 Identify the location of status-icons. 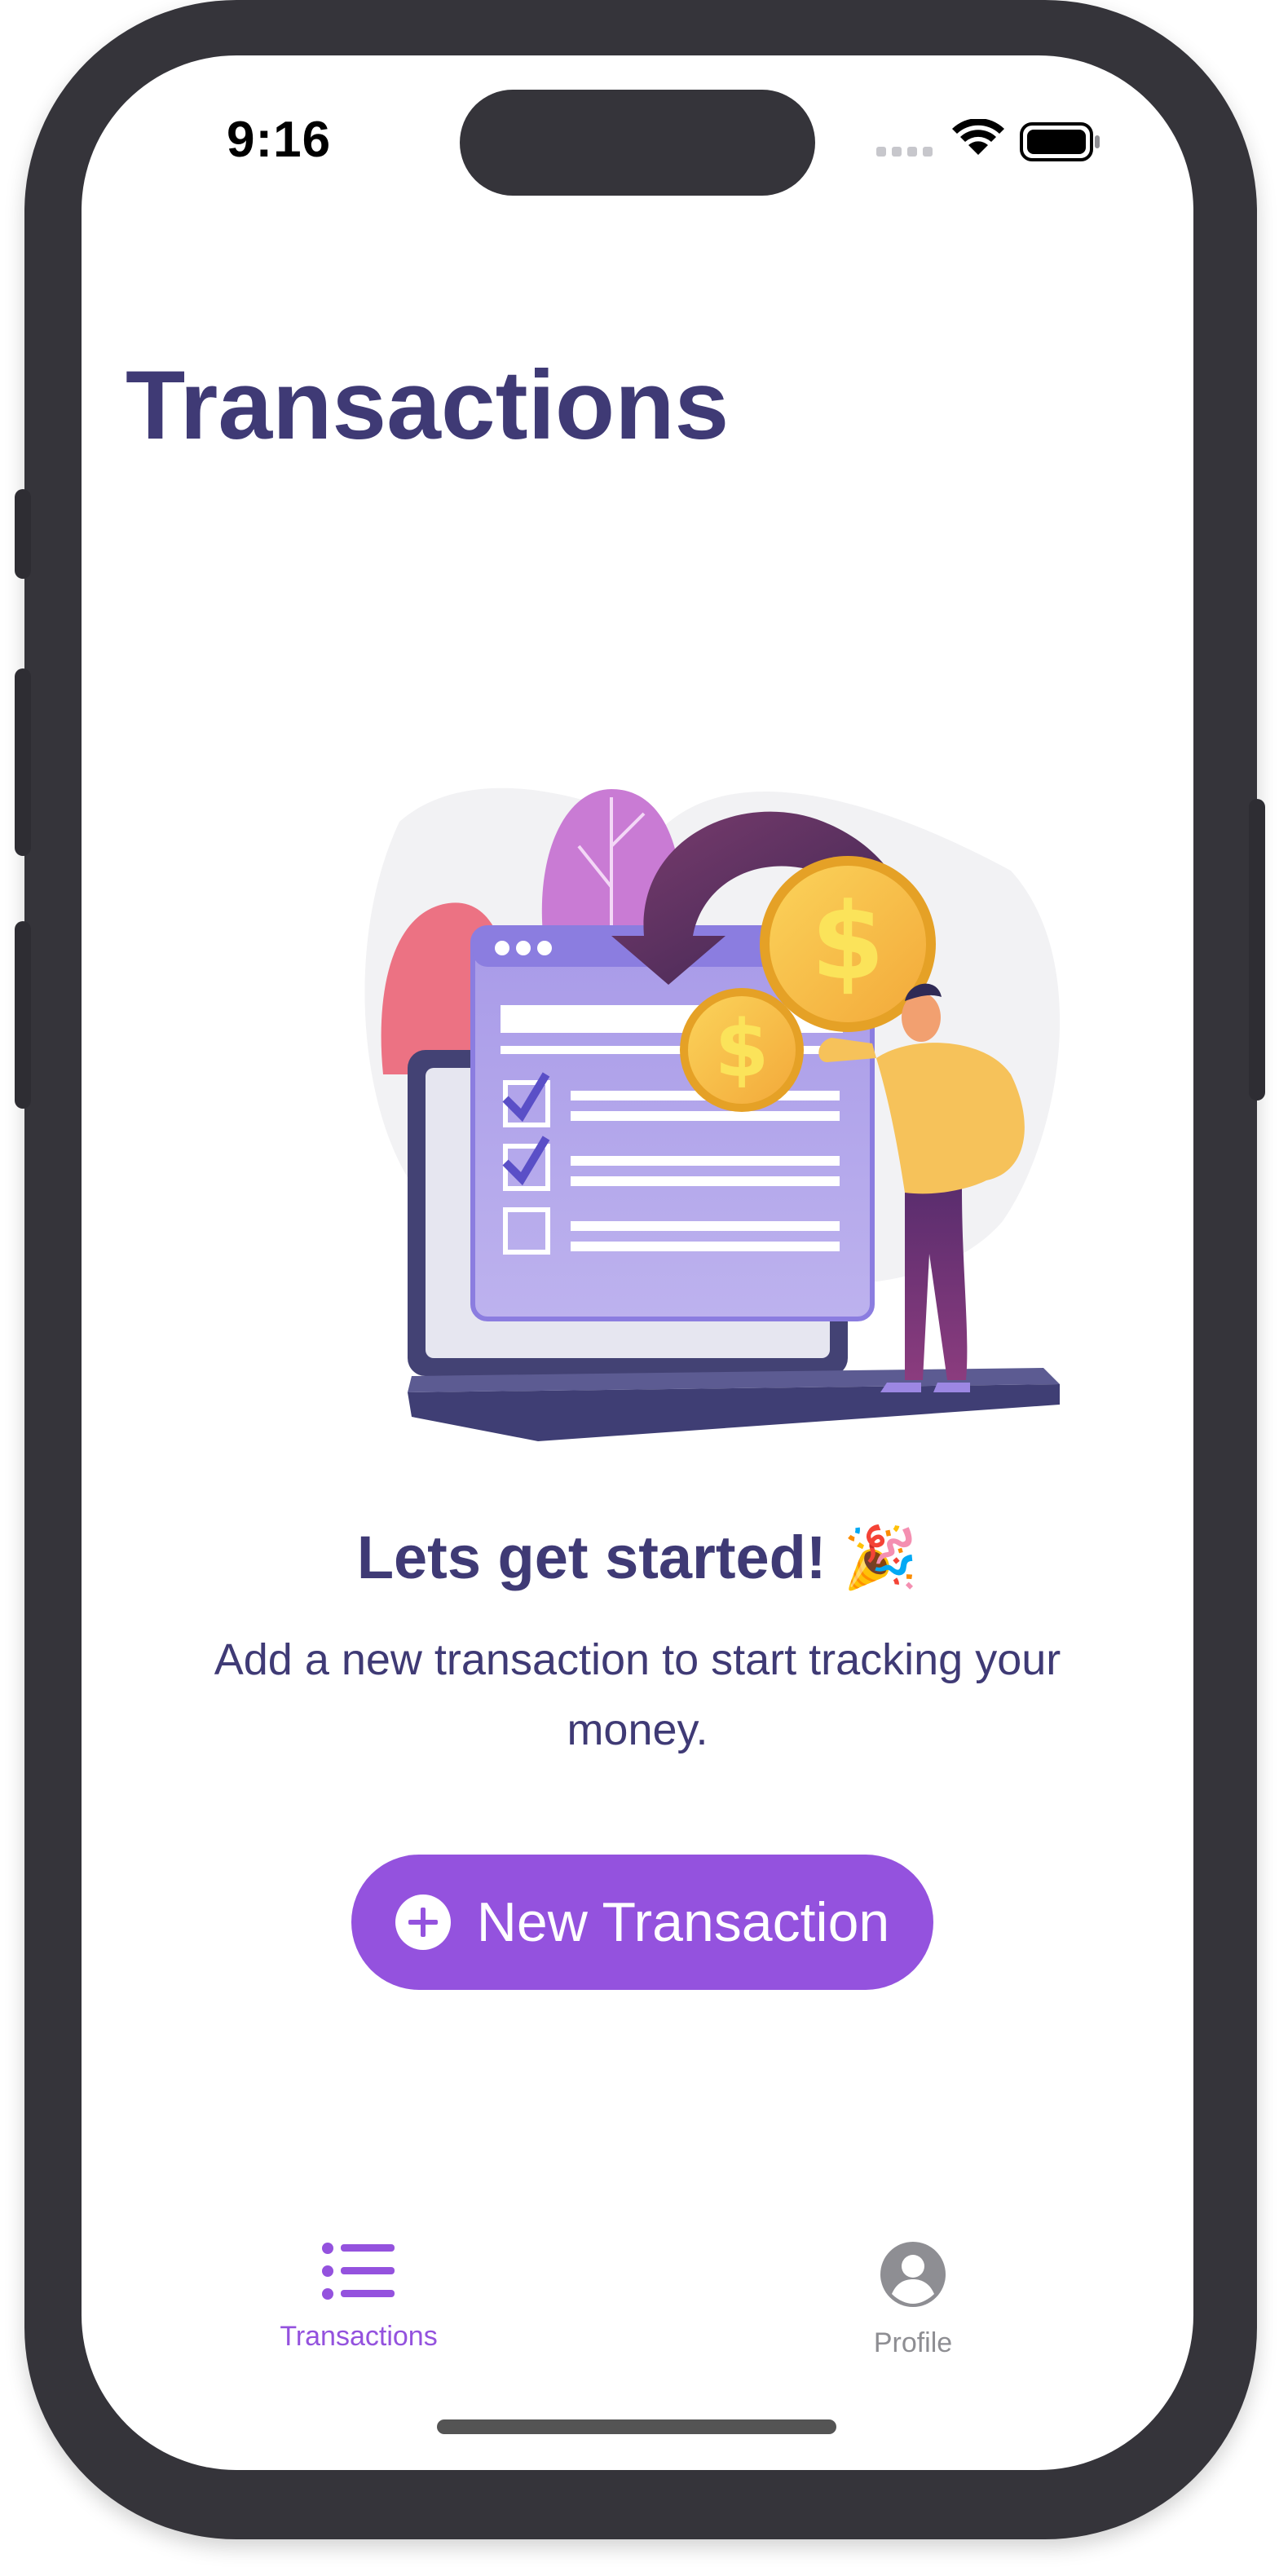
(998, 143).